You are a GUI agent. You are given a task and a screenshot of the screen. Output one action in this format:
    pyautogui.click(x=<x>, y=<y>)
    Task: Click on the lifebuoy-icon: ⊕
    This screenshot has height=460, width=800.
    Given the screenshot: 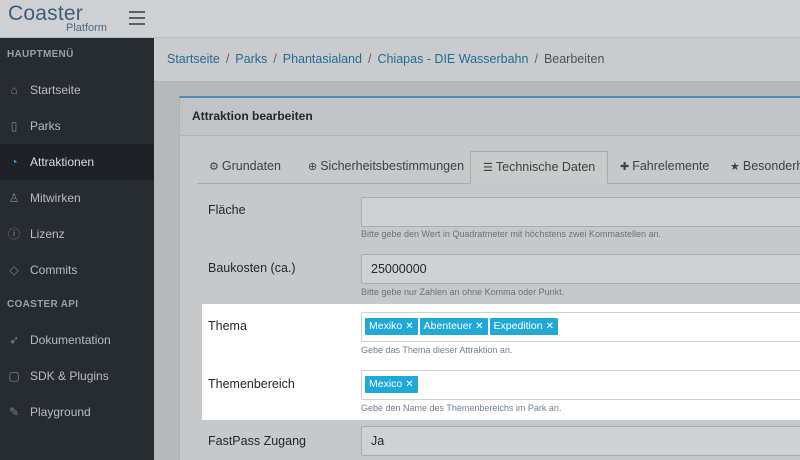 What is the action you would take?
    pyautogui.click(x=313, y=167)
    